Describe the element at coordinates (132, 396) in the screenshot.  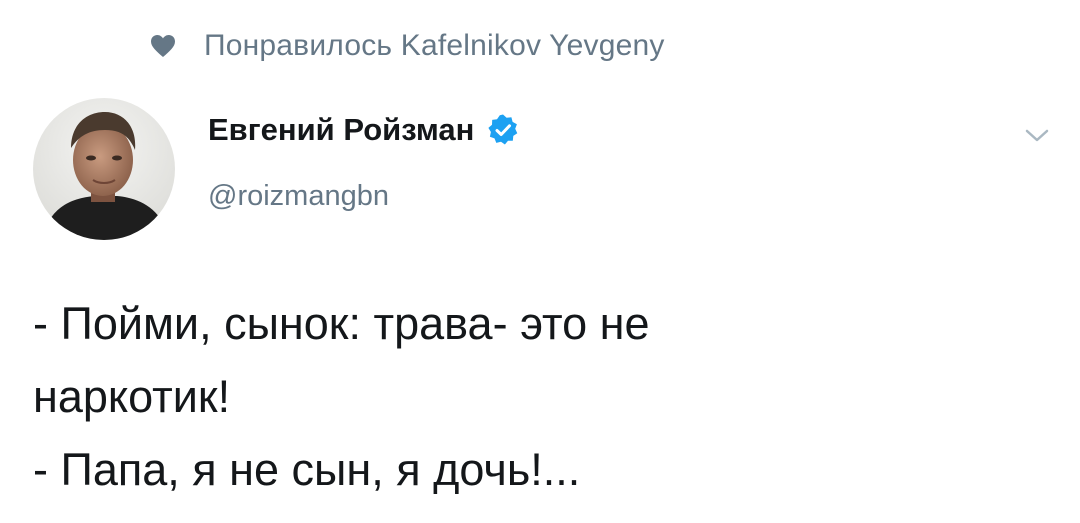
I see `tweet-text-line: наркотик!` at that location.